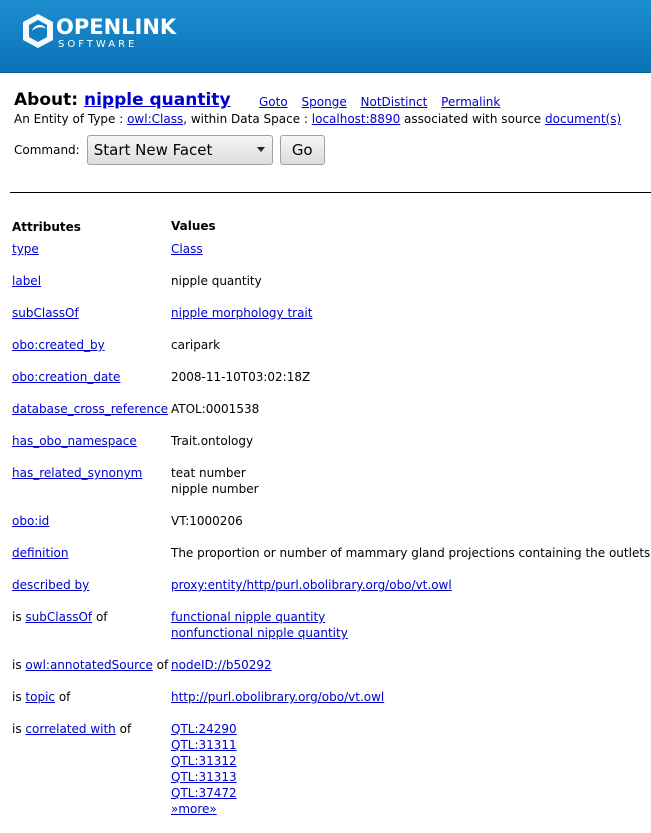 The image size is (651, 833). Describe the element at coordinates (216, 281) in the screenshot. I see `value-cell: nipple quantity` at that location.